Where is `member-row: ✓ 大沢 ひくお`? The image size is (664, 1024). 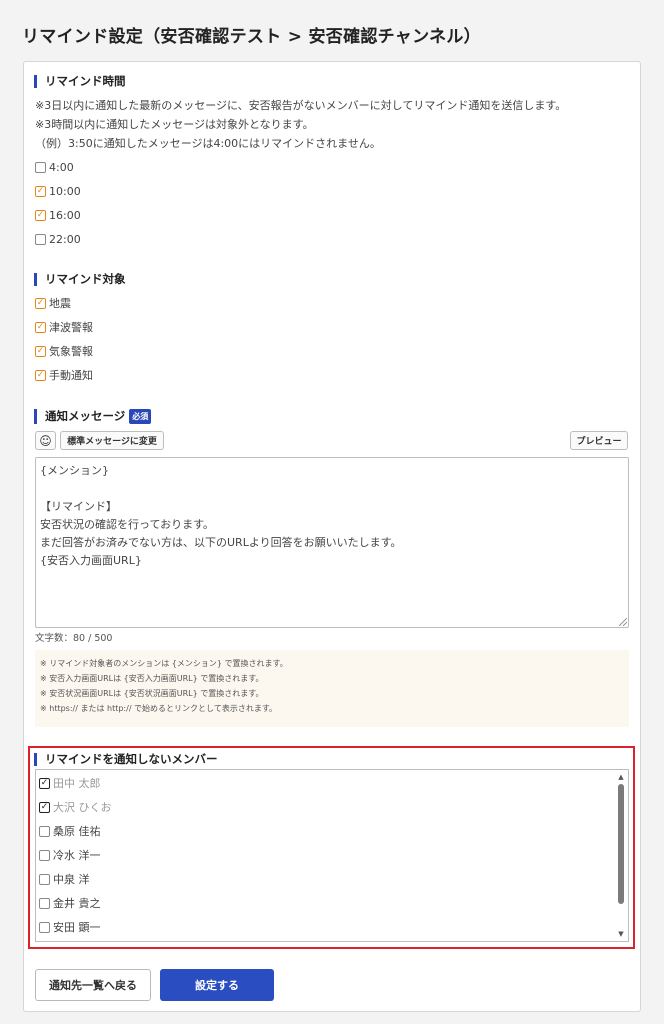 member-row: ✓ 大沢 ひくお is located at coordinates (75, 807).